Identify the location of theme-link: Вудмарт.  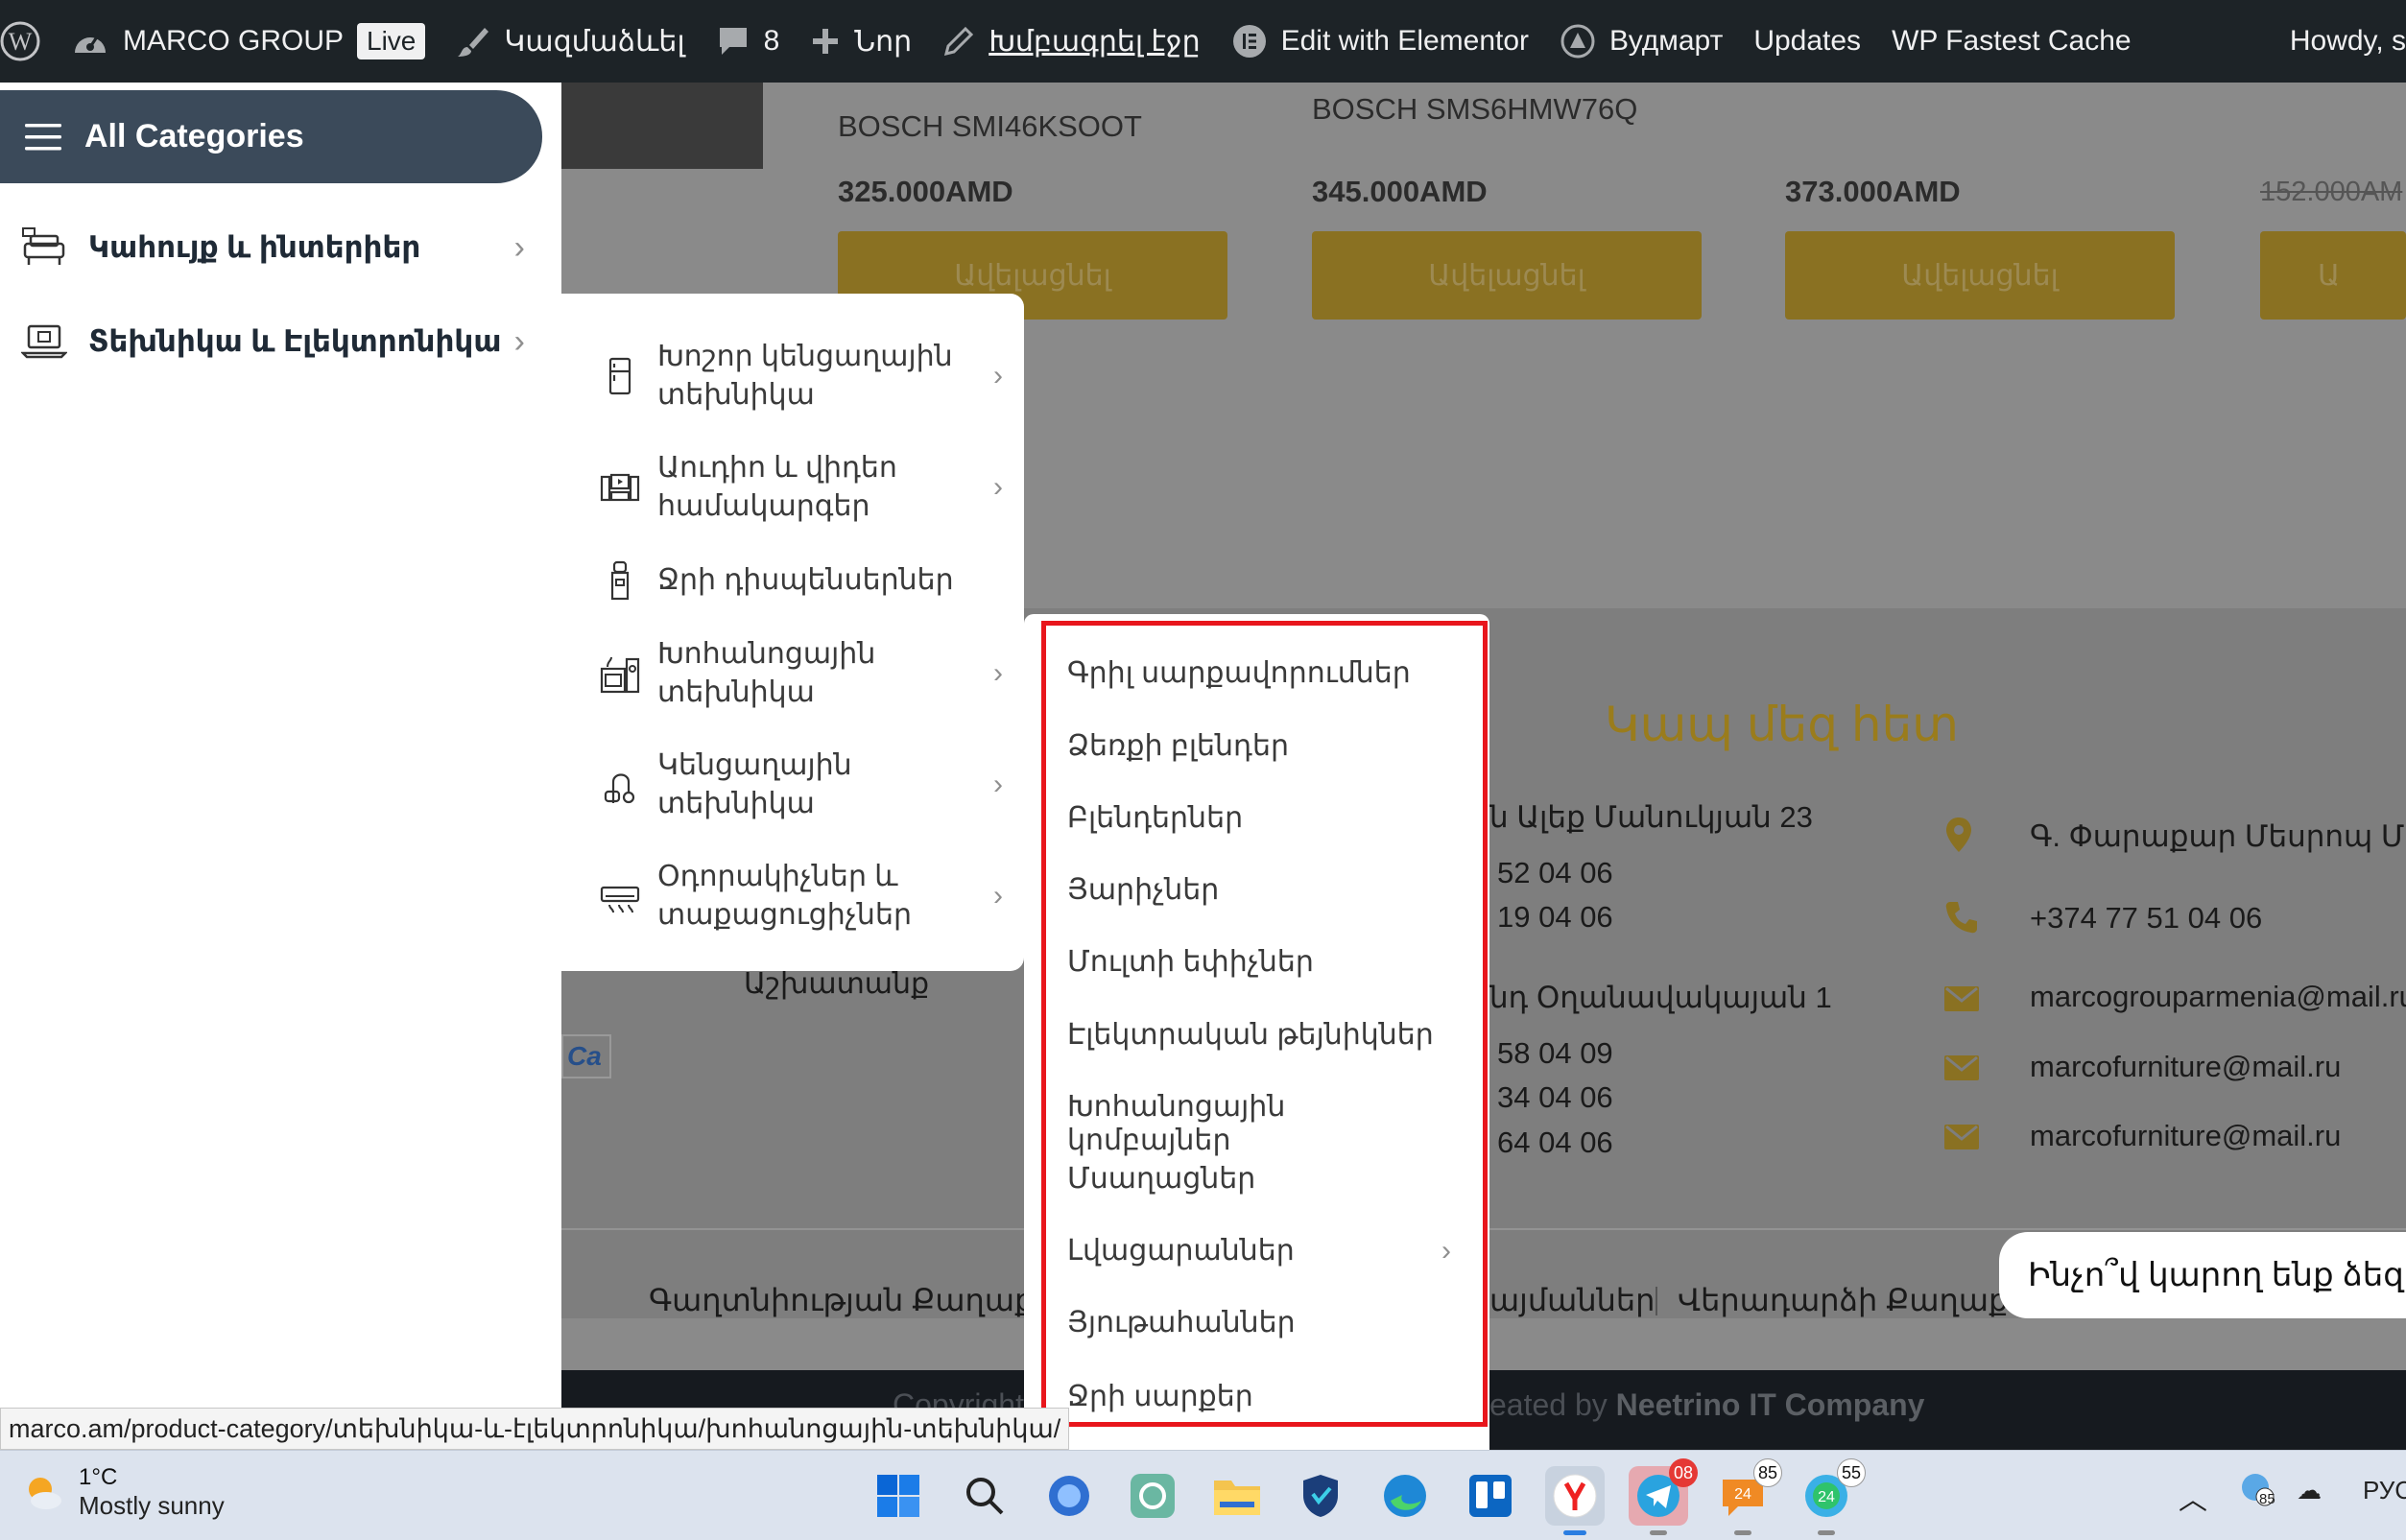
(1641, 41).